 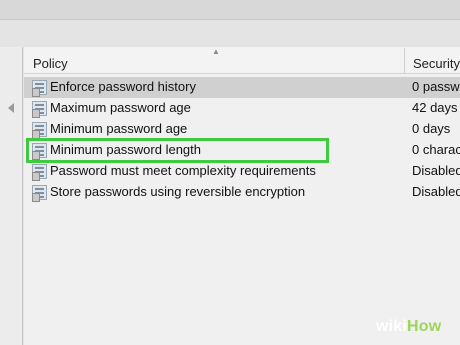 What do you see at coordinates (242, 150) in the screenshot?
I see `policy-row-minimum-password-length: Minimum password length 0 charac` at bounding box center [242, 150].